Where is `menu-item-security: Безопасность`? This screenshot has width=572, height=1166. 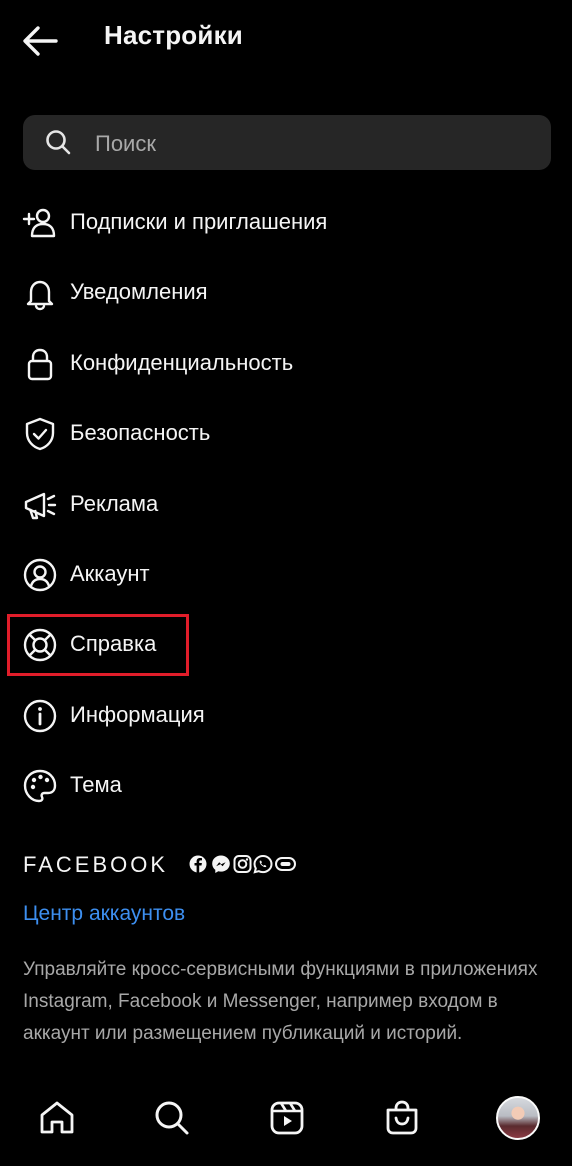 menu-item-security: Безопасность is located at coordinates (286, 434).